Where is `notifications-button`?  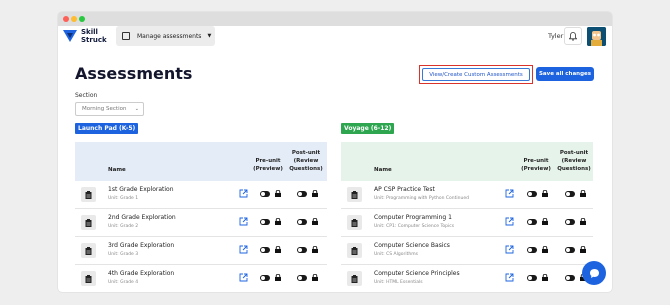 notifications-button is located at coordinates (573, 36).